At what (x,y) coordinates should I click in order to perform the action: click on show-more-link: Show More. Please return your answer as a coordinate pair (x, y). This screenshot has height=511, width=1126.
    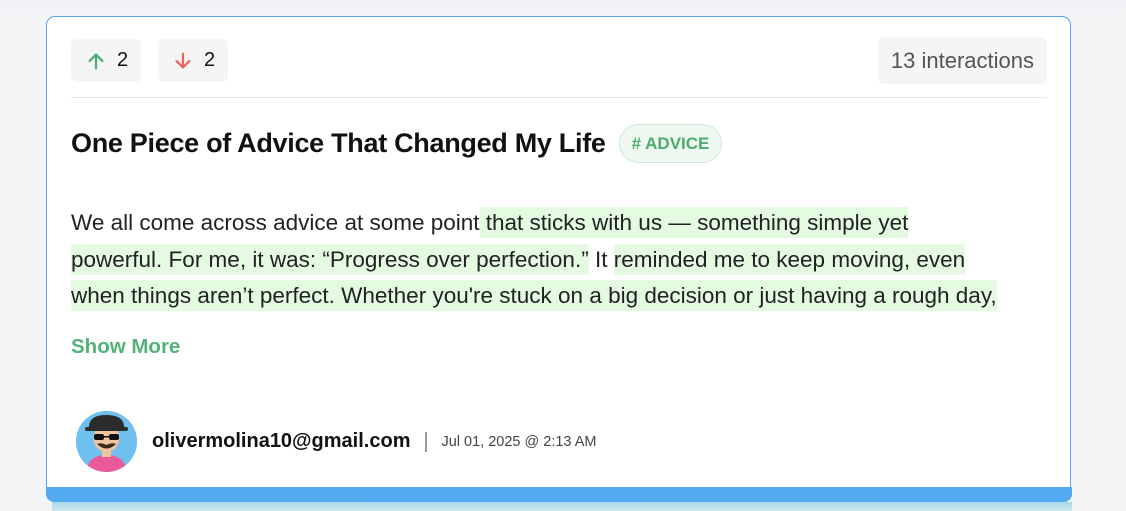
    Looking at the image, I should click on (125, 347).